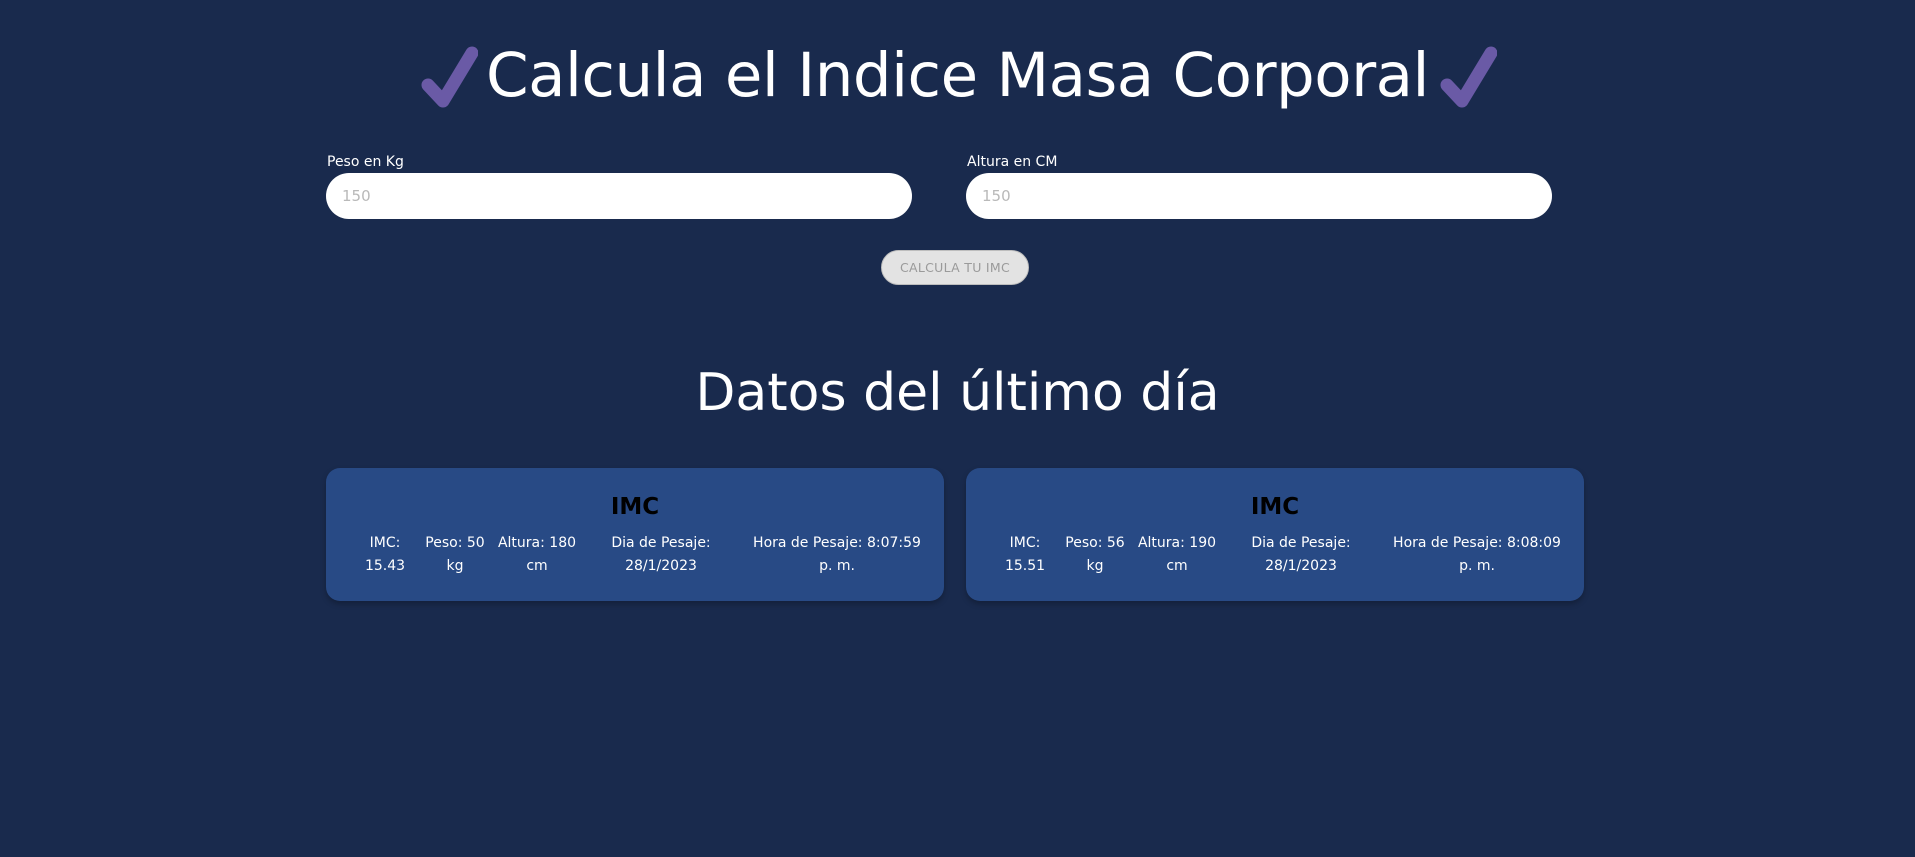 Image resolution: width=1915 pixels, height=857 pixels. Describe the element at coordinates (1477, 543) in the screenshot. I see `hora-text: Hora de Pesaje: 8:08:09` at that location.